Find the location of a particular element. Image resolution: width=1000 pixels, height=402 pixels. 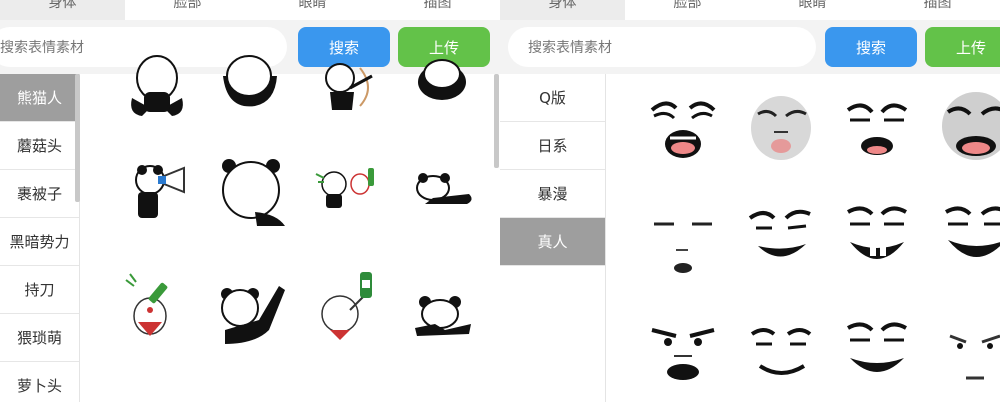

sidebar-item-panda: 熊猫人 is located at coordinates (39, 98).